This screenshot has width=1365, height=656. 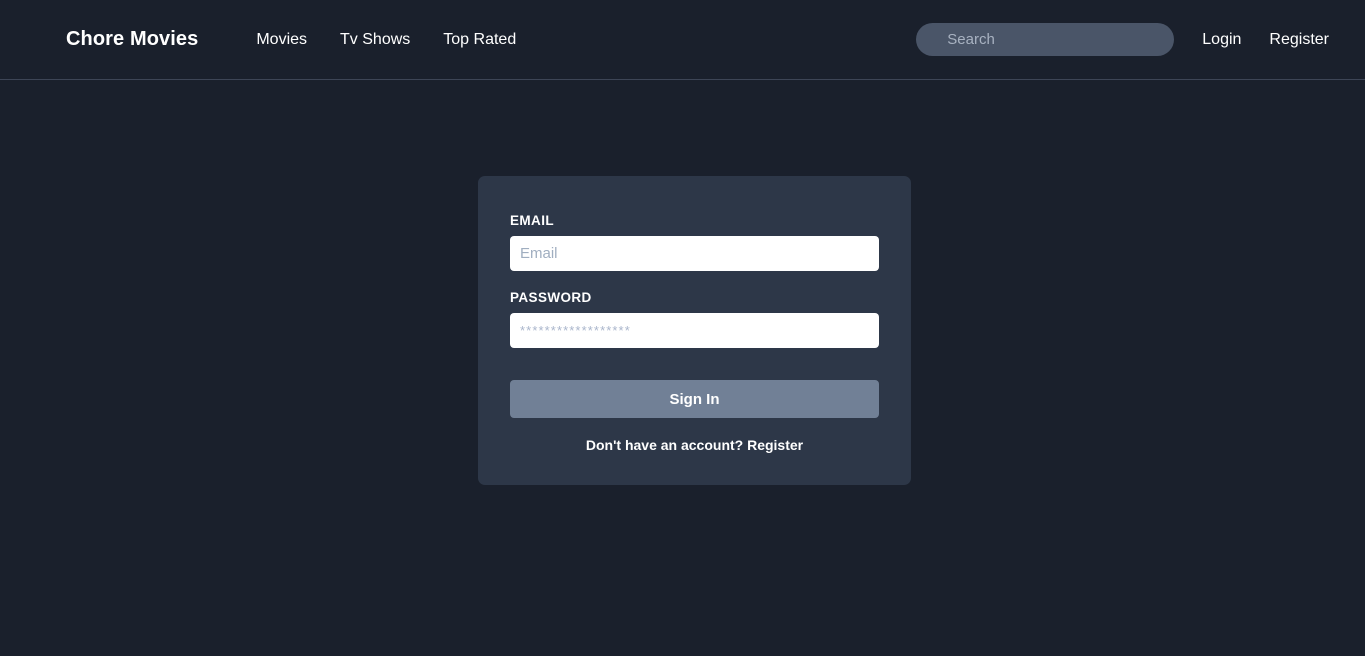 I want to click on email-label: EMAIL, so click(x=532, y=220).